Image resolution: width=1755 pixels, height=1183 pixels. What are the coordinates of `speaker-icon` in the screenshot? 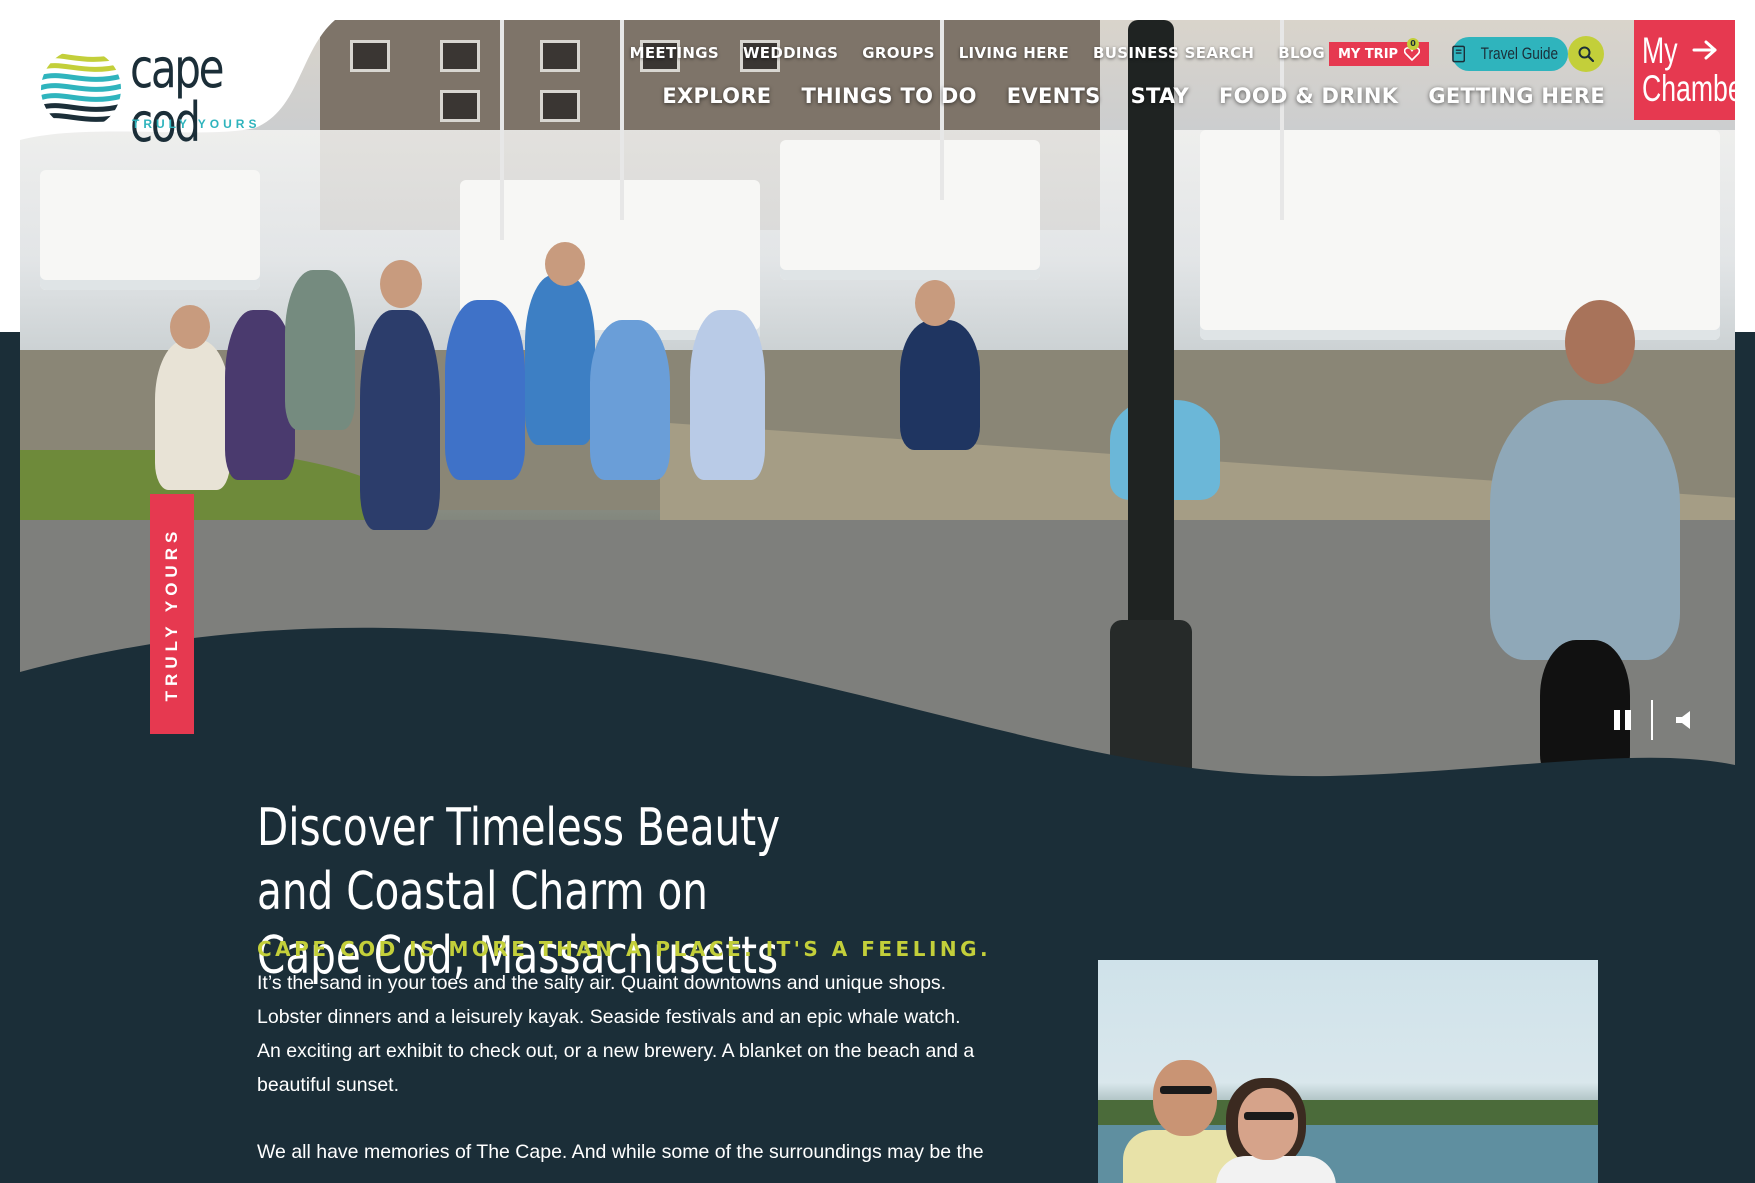 It's located at (1683, 720).